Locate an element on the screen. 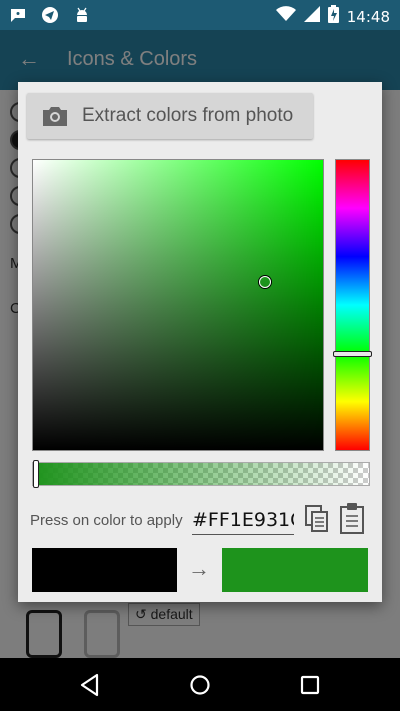  copy-icon is located at coordinates (317, 519).